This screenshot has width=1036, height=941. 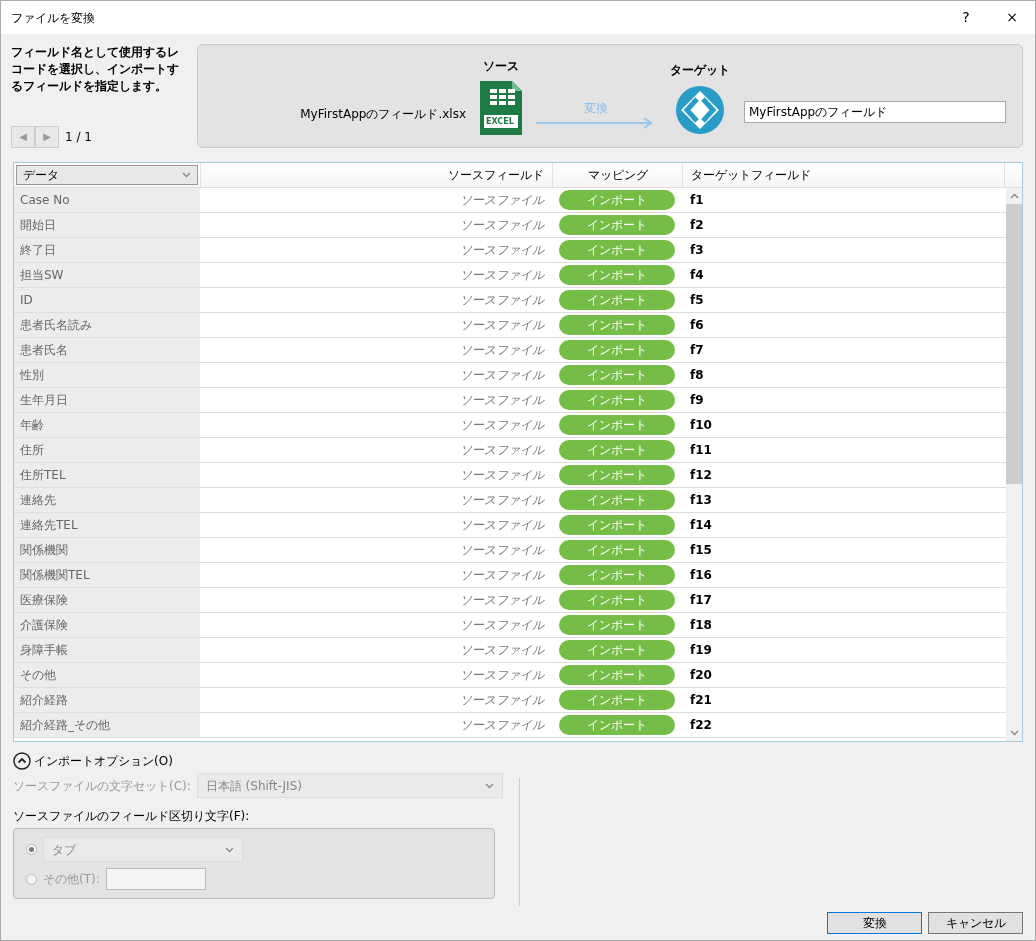 What do you see at coordinates (1014, 733) in the screenshot?
I see `scroll-down-icon` at bounding box center [1014, 733].